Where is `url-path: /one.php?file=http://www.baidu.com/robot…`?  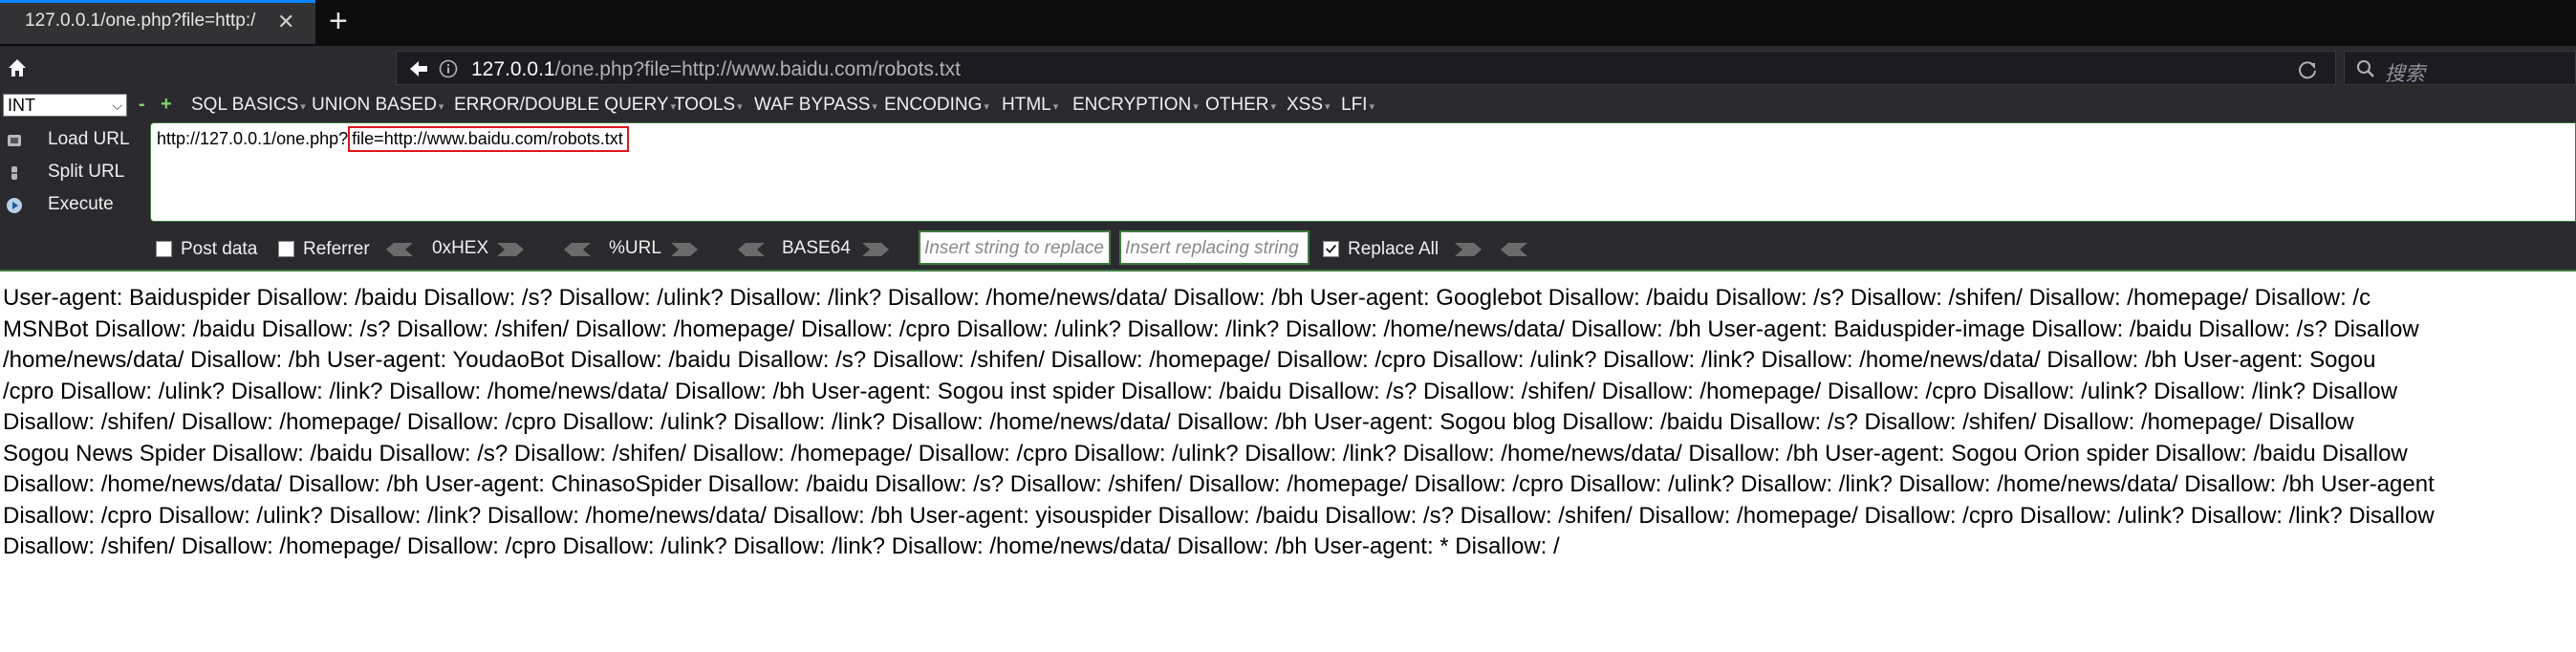 url-path: /one.php?file=http://www.baidu.com/robot… is located at coordinates (757, 69).